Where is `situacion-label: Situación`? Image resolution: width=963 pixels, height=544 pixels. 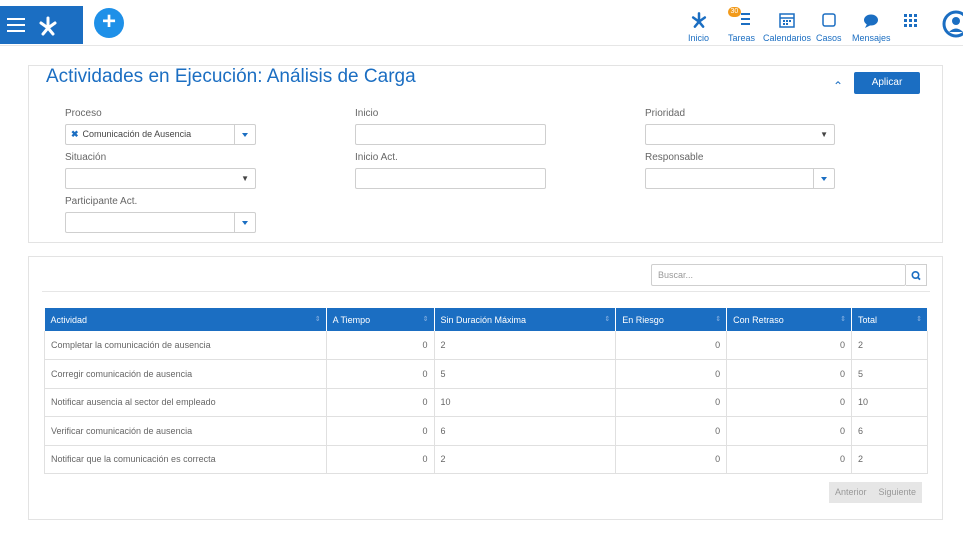
situacion-label: Situación is located at coordinates (86, 157).